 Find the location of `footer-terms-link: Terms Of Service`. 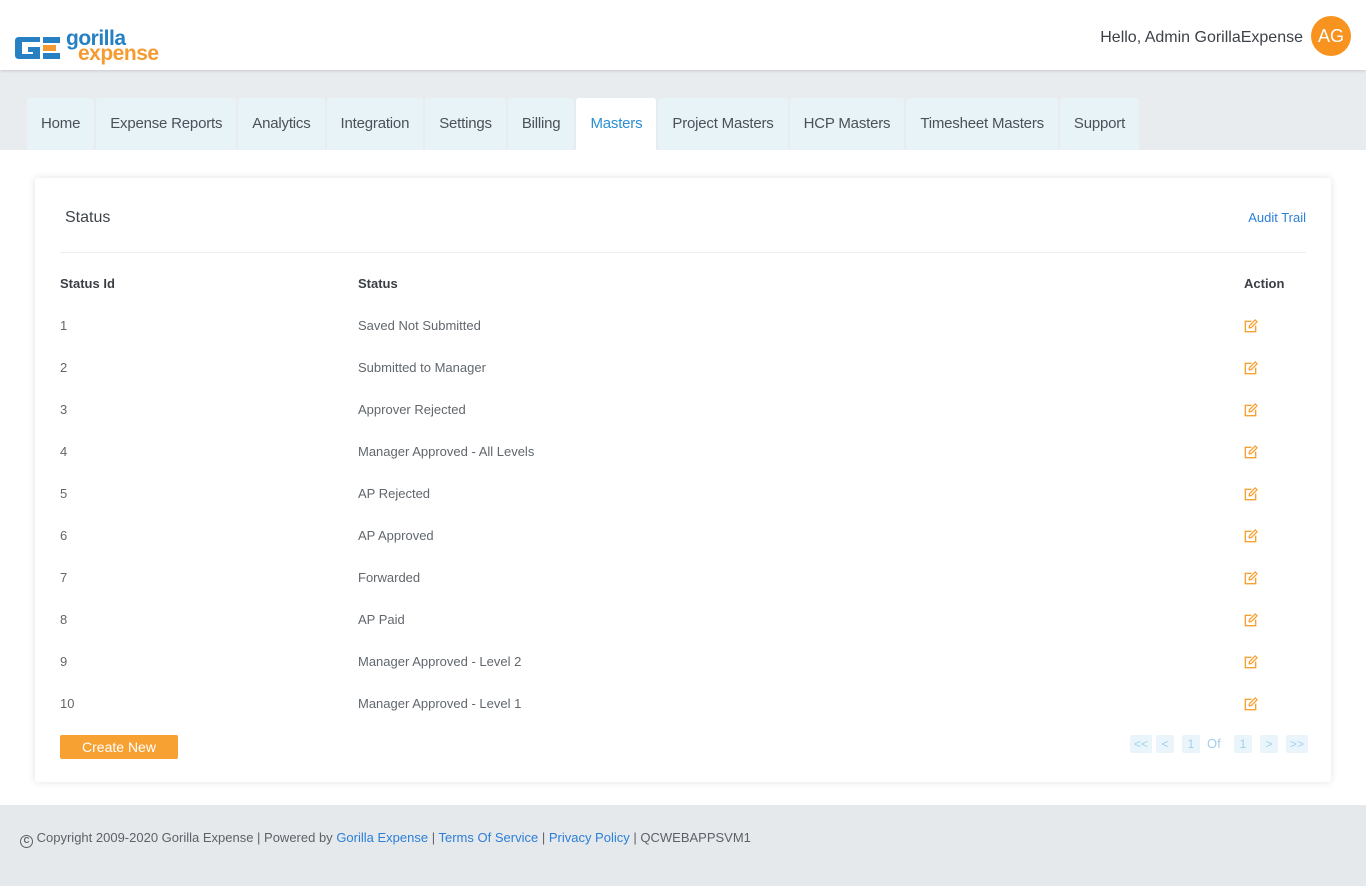

footer-terms-link: Terms Of Service is located at coordinates (489, 837).